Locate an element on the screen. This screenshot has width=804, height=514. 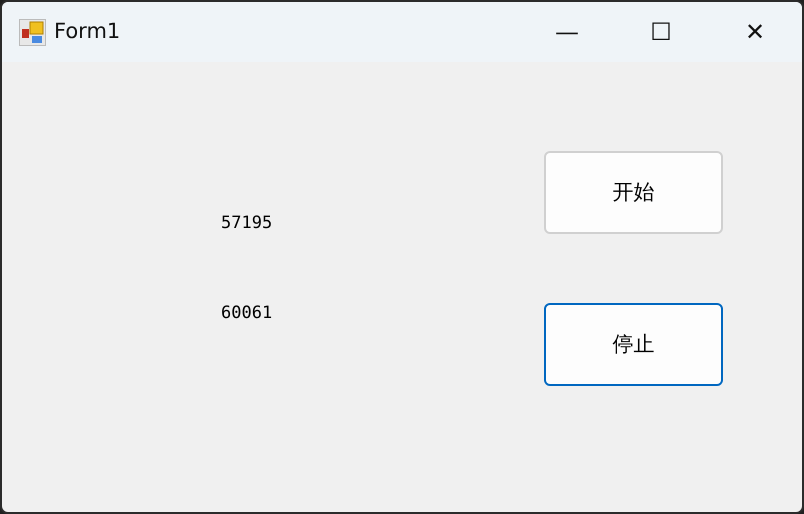
stop-button: 停止 is located at coordinates (633, 344).